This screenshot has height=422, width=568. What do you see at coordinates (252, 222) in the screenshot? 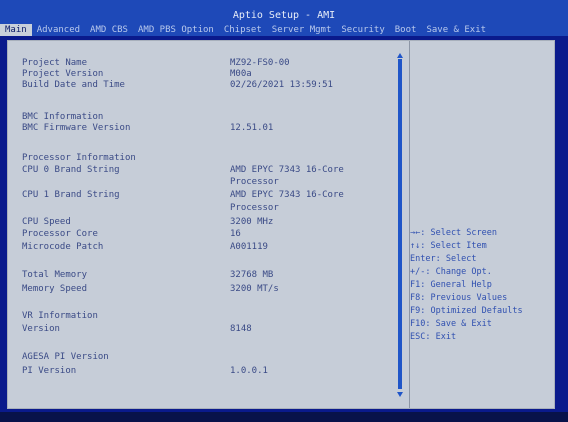
I see `info-value: 3200 MHz` at bounding box center [252, 222].